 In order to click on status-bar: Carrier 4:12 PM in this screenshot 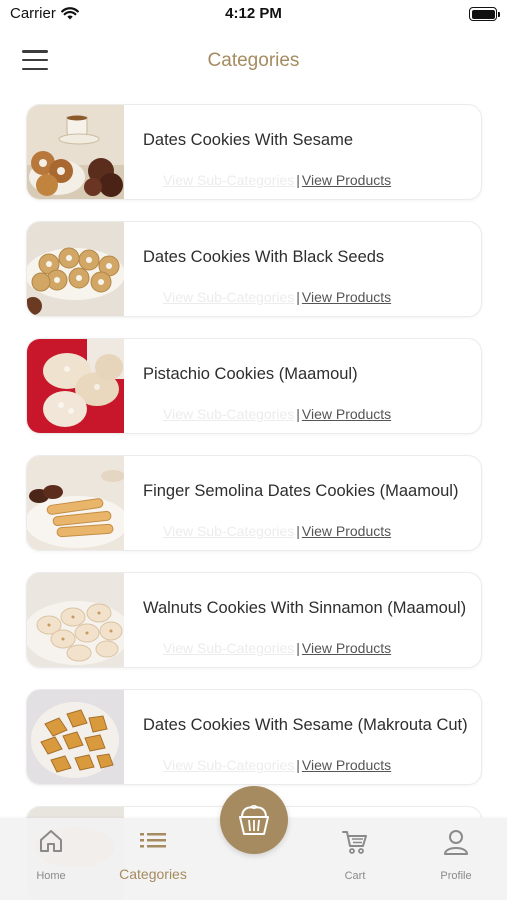, I will do `click(253, 15)`.